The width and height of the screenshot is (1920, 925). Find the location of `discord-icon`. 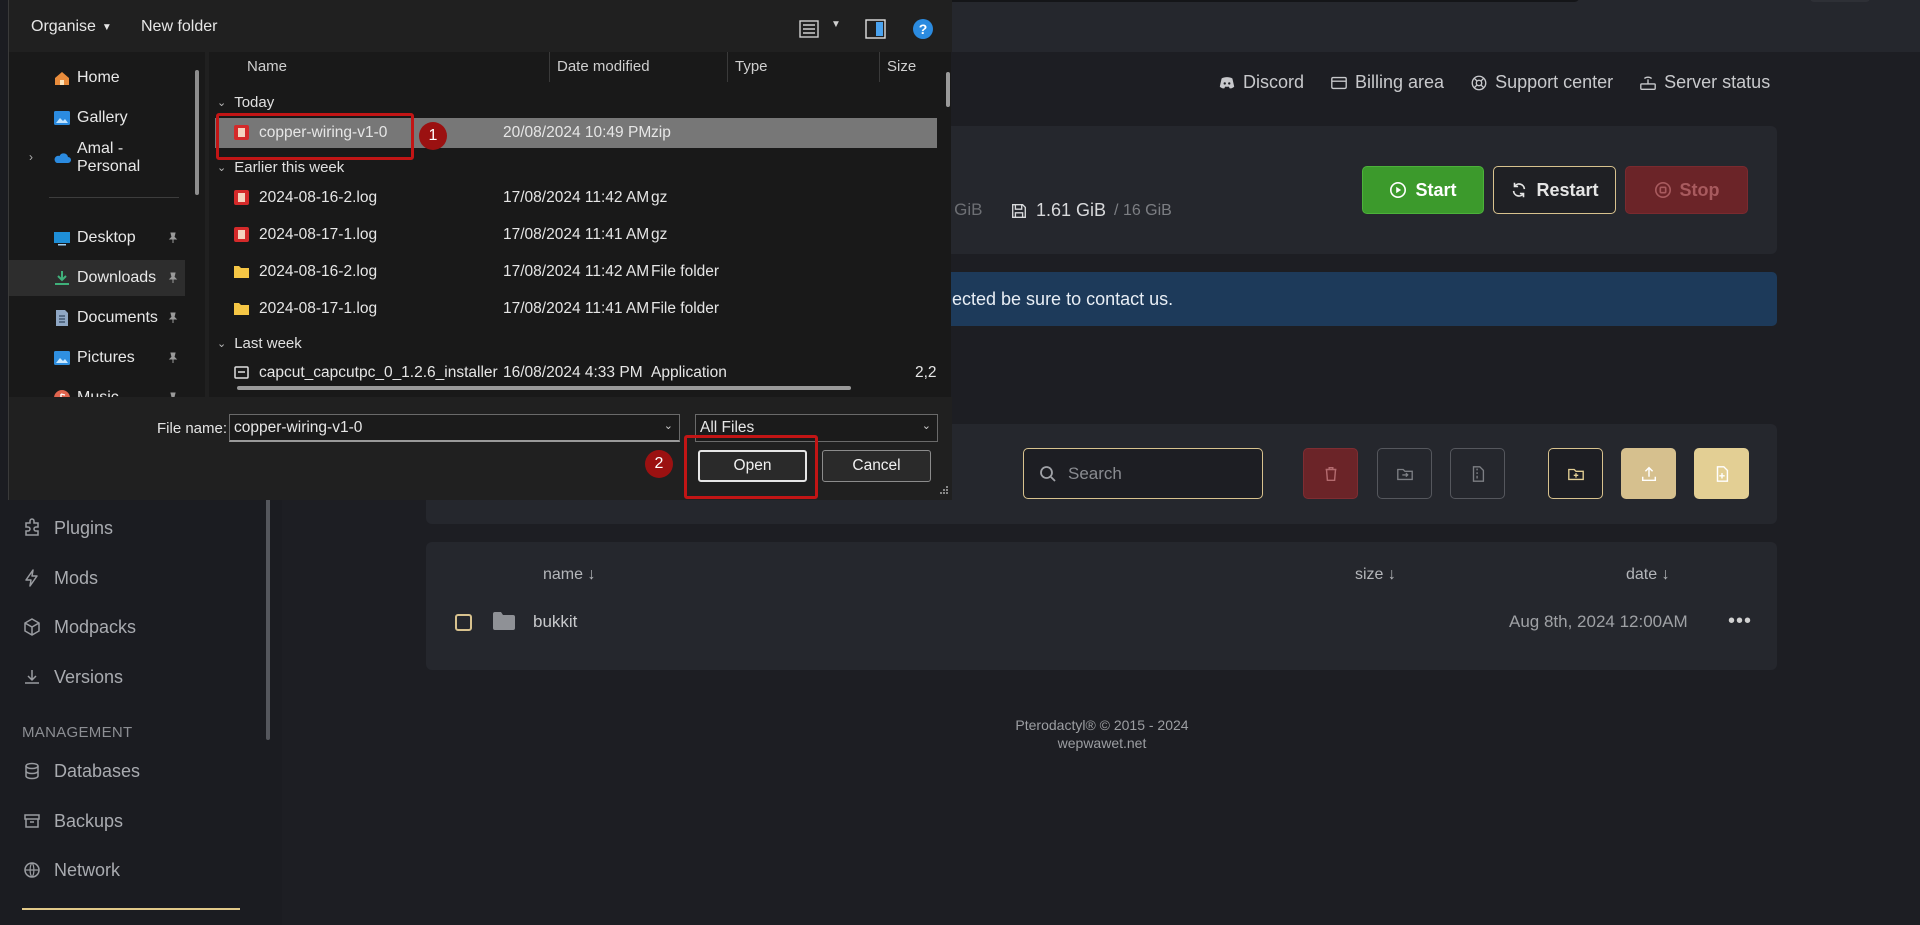

discord-icon is located at coordinates (1227, 82).